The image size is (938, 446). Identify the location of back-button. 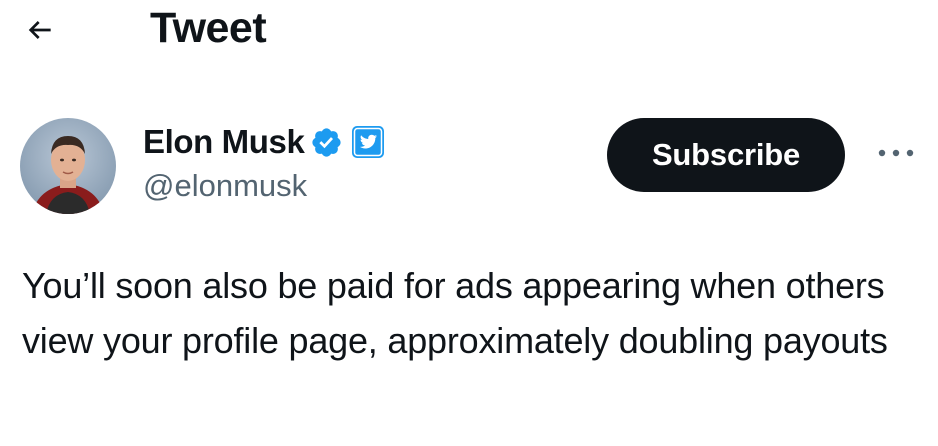
(40, 30).